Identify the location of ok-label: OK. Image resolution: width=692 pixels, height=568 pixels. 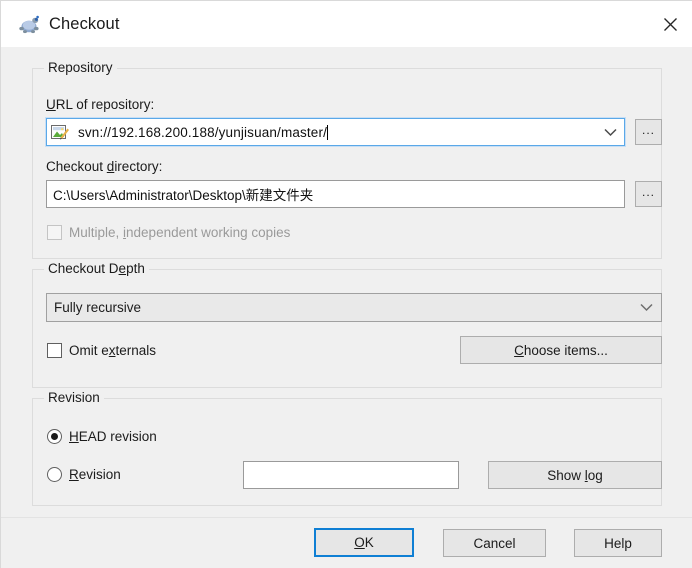
(364, 542).